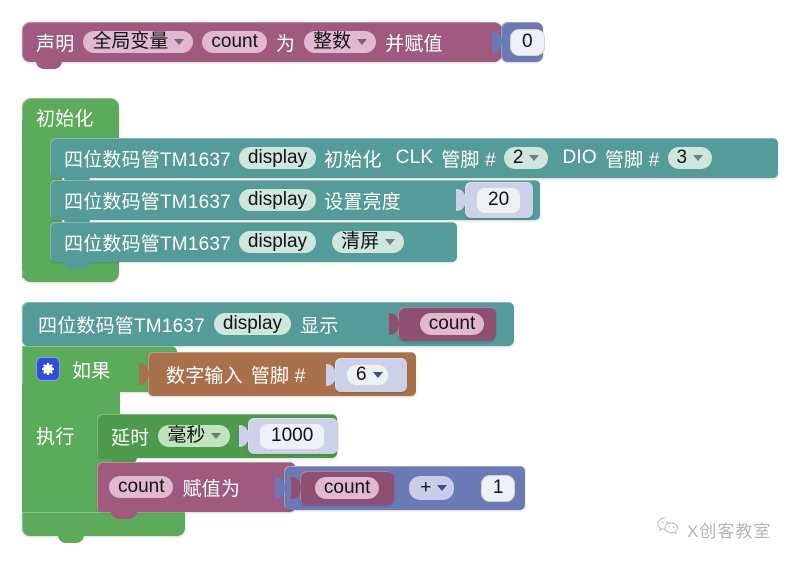 The image size is (809, 562). Describe the element at coordinates (103, 527) in the screenshot. I see `if-bottom-bar` at that location.